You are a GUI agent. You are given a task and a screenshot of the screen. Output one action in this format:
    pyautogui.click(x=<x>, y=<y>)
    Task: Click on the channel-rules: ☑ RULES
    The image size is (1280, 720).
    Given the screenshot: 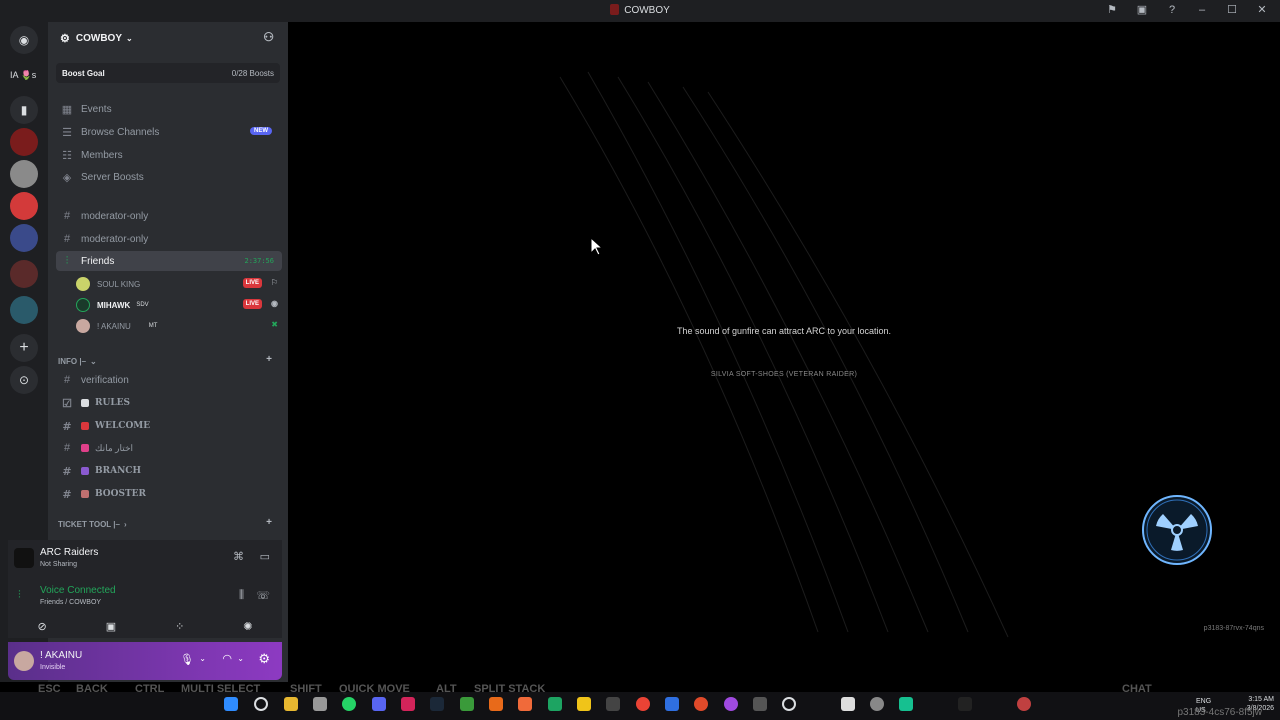 What is the action you would take?
    pyautogui.click(x=169, y=403)
    